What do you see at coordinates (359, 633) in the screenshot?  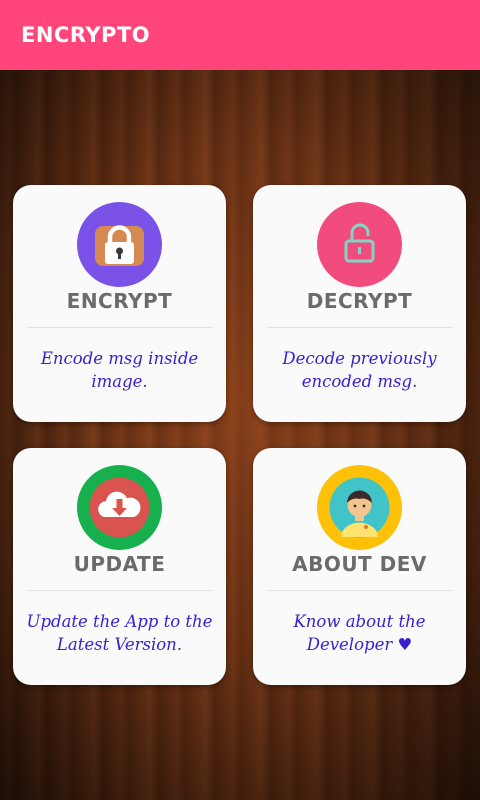 I see `about-dev-description: Know about the Developer ♥` at bounding box center [359, 633].